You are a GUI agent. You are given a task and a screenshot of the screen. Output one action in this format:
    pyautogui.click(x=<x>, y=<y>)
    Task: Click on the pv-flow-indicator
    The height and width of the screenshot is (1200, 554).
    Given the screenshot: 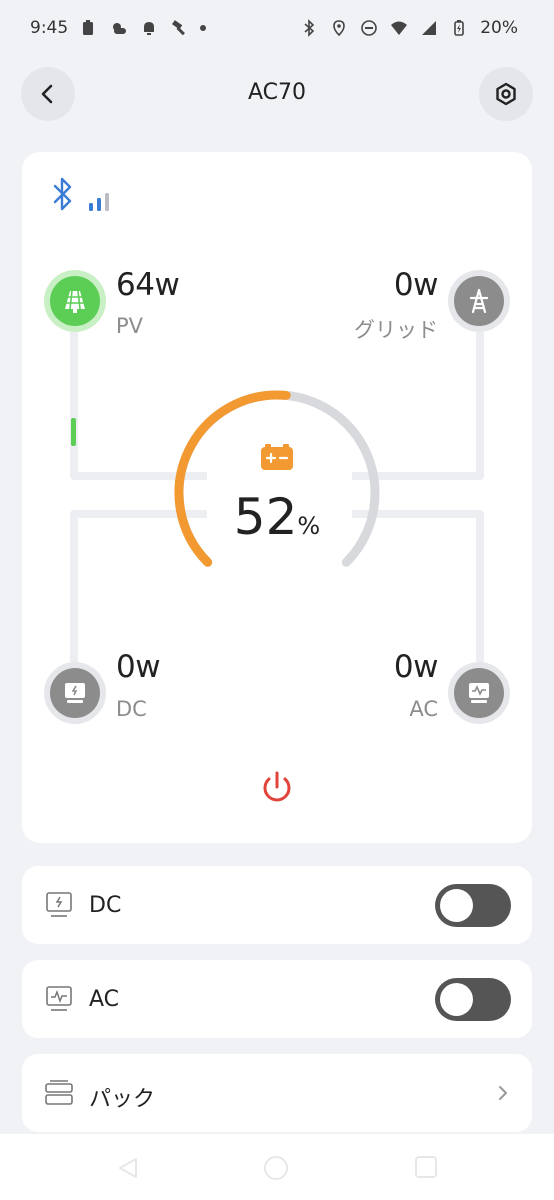 What is the action you would take?
    pyautogui.click(x=73, y=432)
    